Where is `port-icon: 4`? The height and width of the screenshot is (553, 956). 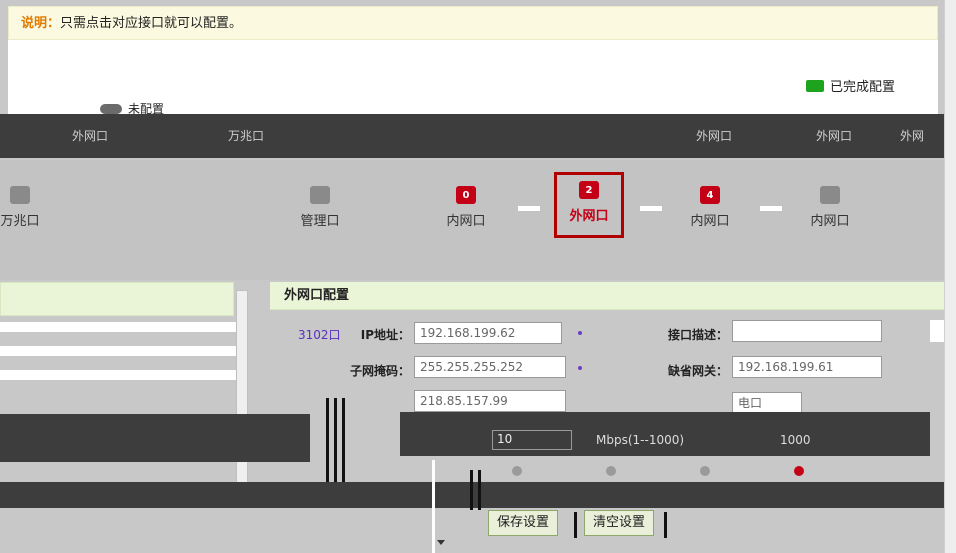
port-icon: 4 is located at coordinates (710, 195).